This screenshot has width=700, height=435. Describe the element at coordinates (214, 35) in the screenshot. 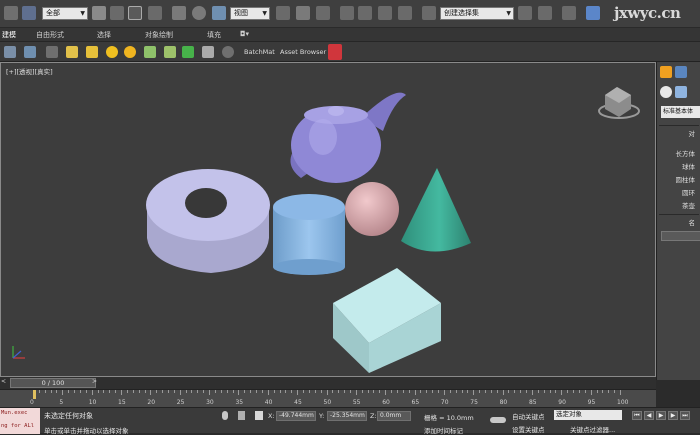

I see `tab-populate: 填充` at that location.